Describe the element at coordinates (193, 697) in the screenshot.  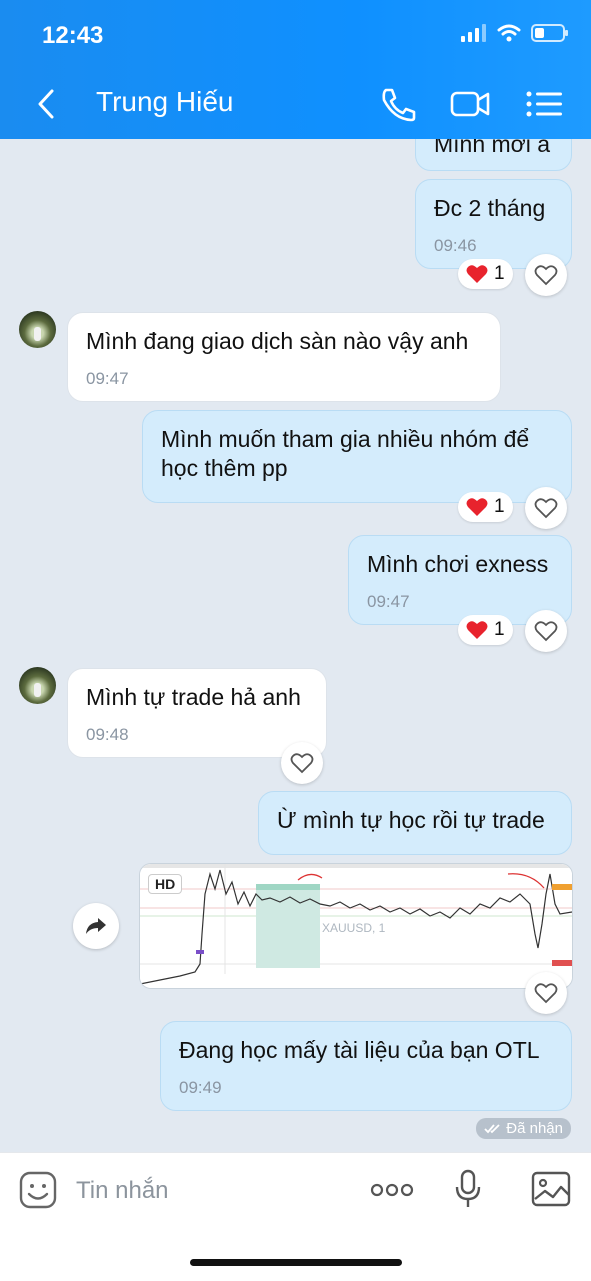
I see `message-text: Mình tự trade hả anh` at that location.